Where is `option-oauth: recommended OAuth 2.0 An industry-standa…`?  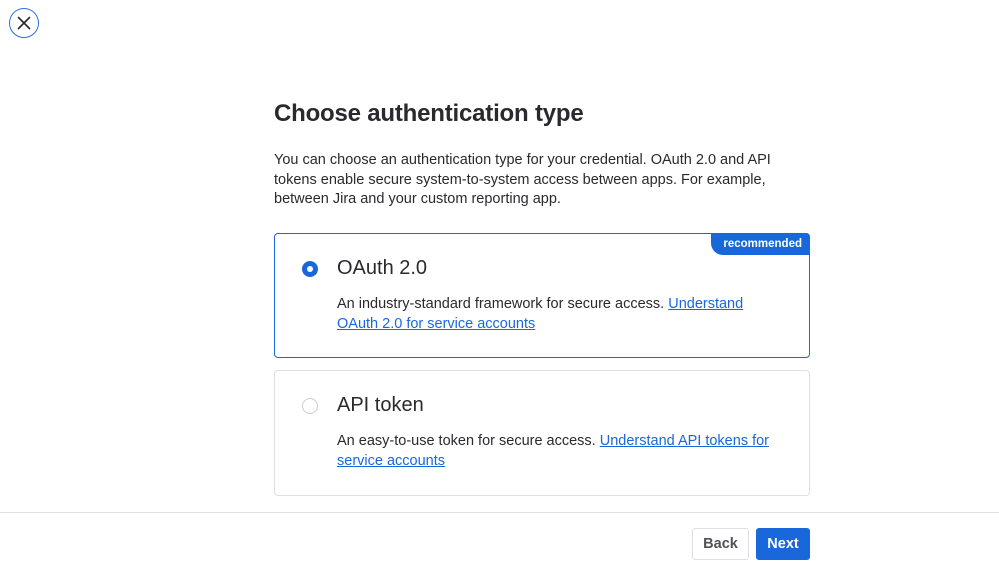
option-oauth: recommended OAuth 2.0 An industry-standa… is located at coordinates (542, 295).